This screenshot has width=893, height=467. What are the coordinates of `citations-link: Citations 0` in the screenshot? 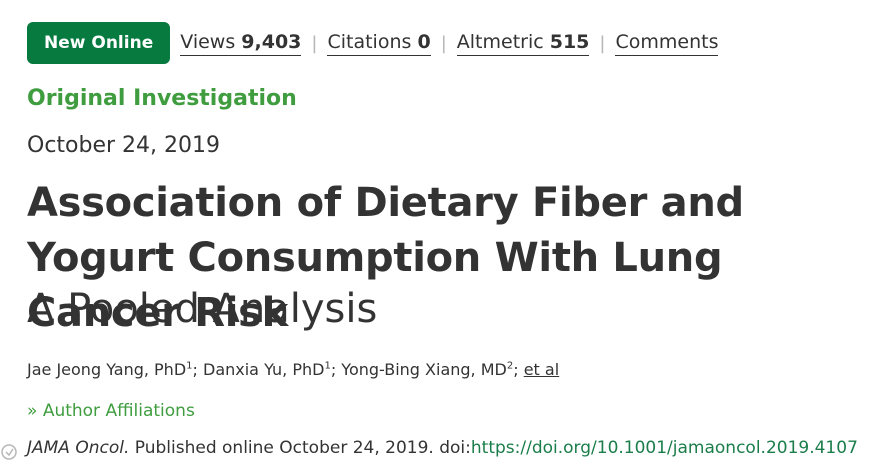 It's located at (379, 43).